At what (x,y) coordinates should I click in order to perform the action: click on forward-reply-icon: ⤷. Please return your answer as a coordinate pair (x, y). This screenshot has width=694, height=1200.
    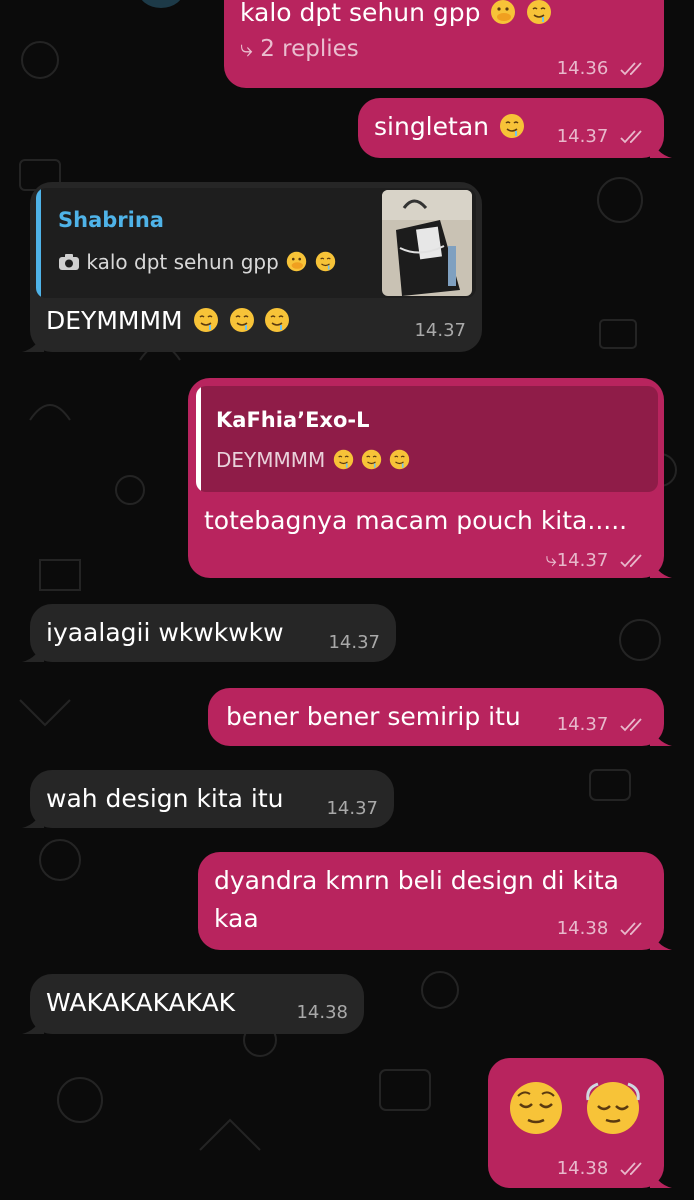
    Looking at the image, I should click on (551, 559).